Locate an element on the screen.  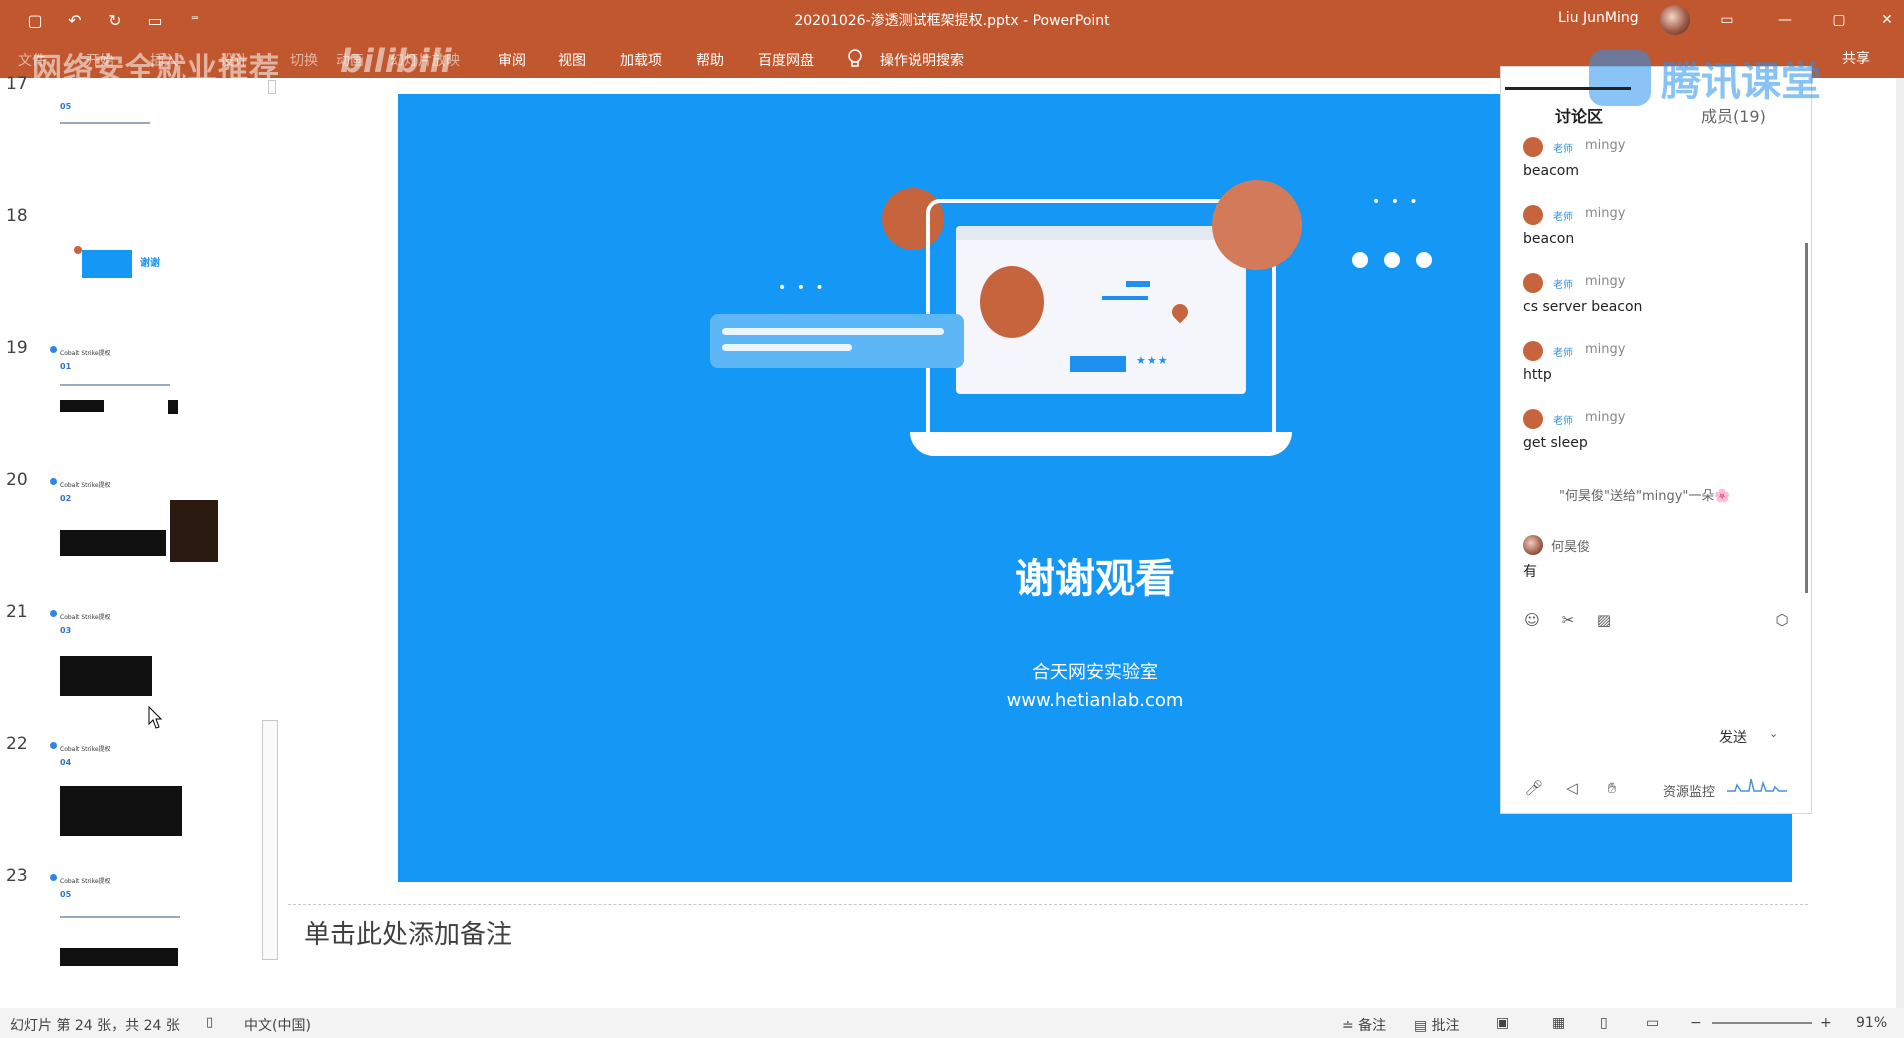
lightbulb-icon is located at coordinates (855, 59).